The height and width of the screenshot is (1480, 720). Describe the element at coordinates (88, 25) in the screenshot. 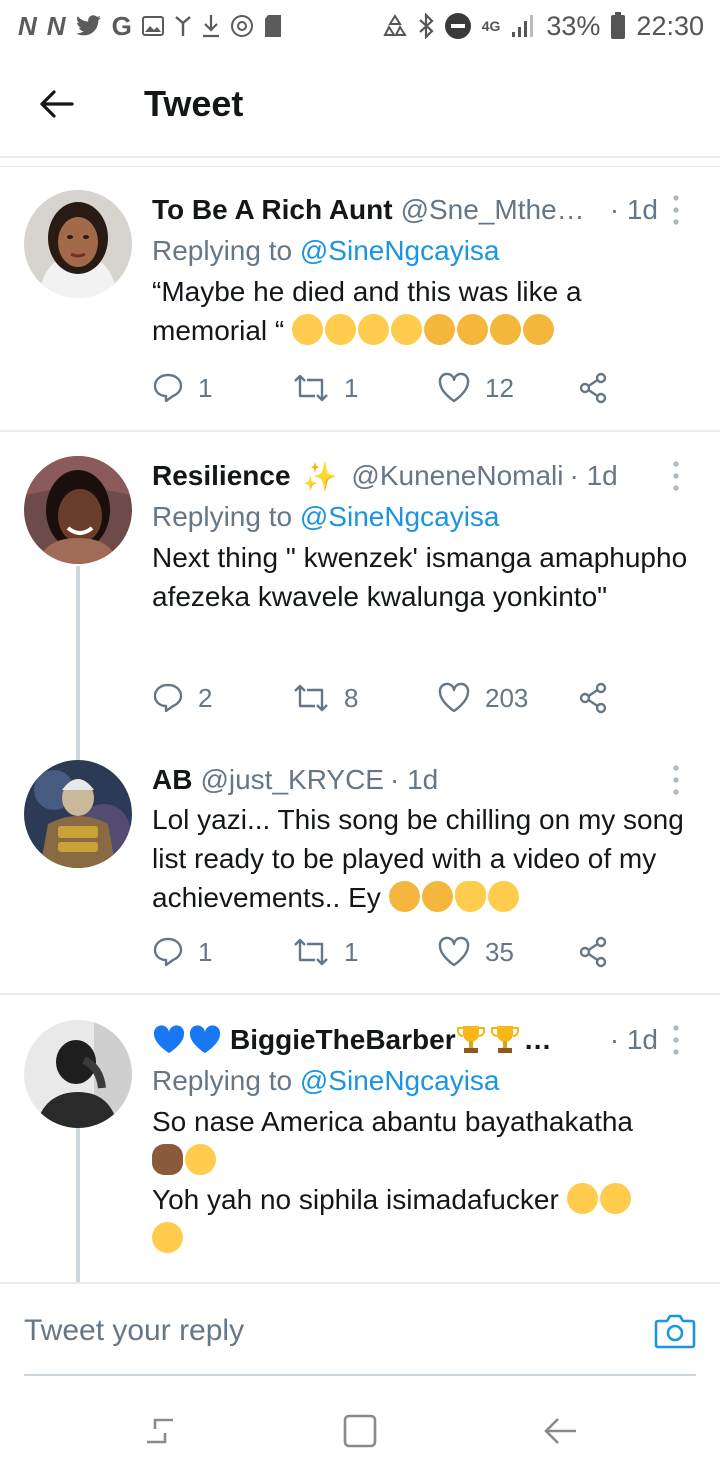

I see `twitter-icon` at that location.